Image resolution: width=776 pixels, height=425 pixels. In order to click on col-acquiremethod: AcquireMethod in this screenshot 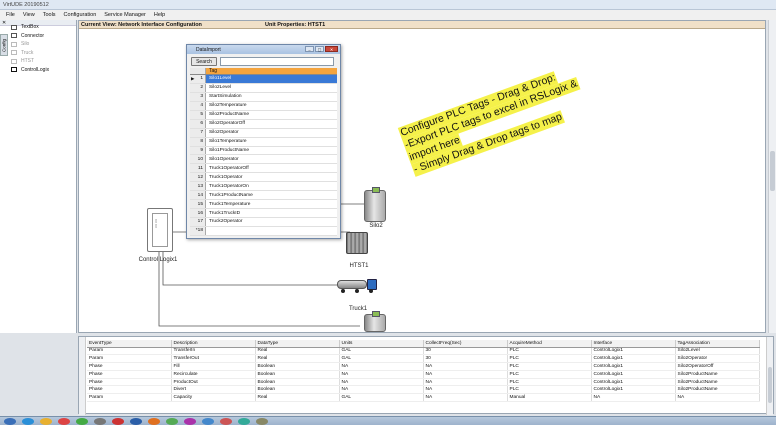, I will do `click(549, 344)`.